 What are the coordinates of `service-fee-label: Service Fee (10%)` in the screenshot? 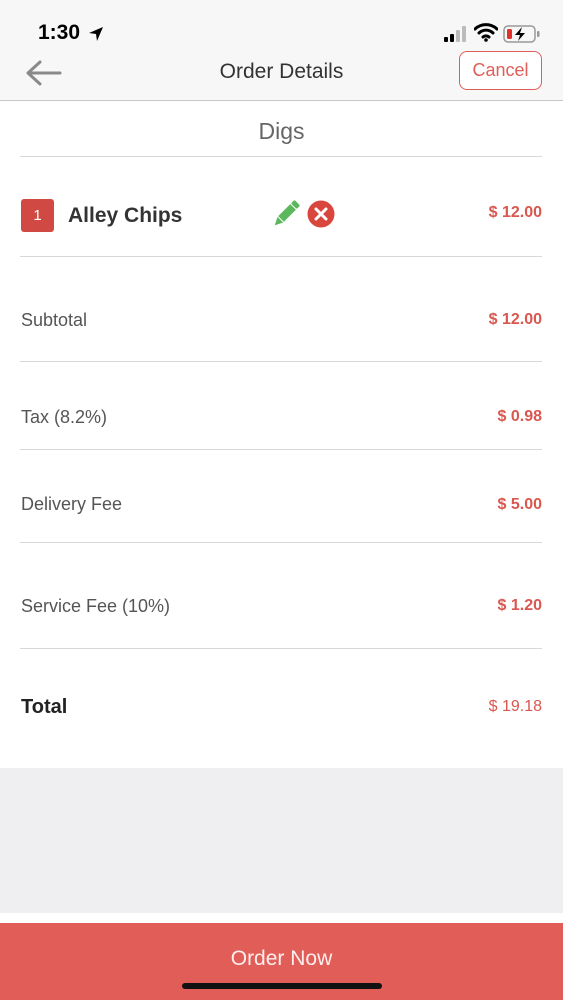 It's located at (96, 606).